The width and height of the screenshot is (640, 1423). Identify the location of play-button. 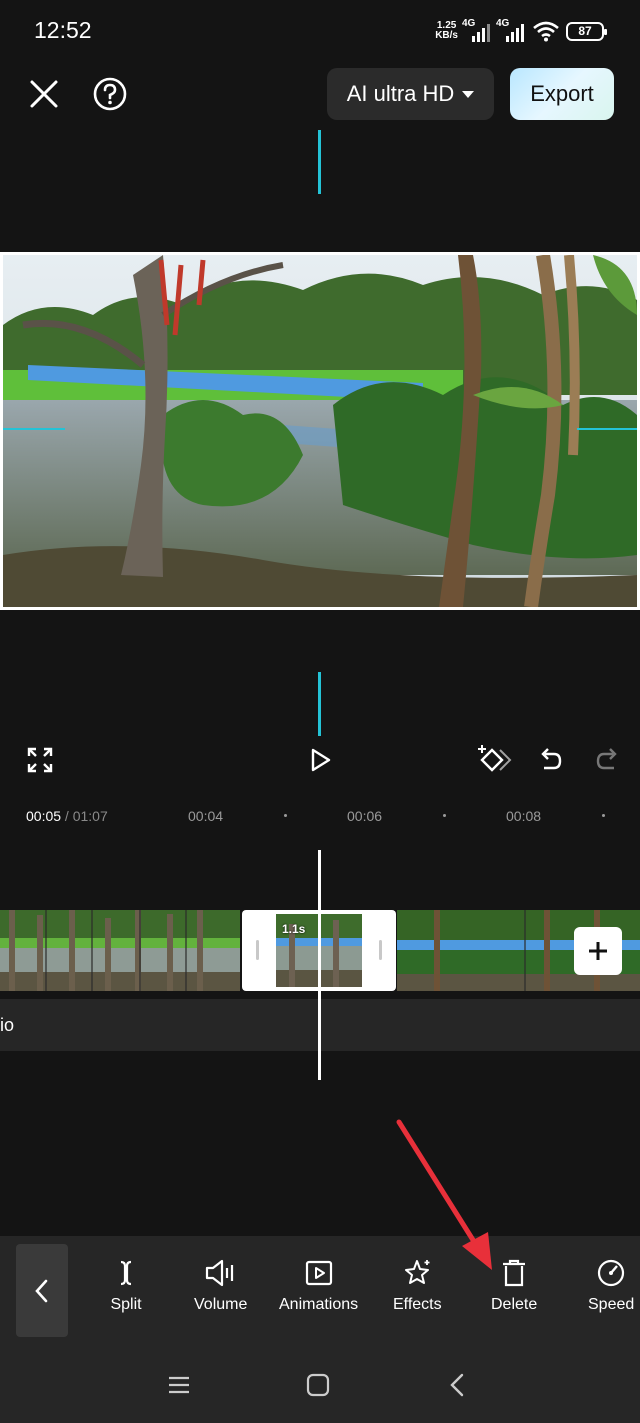
(320, 760).